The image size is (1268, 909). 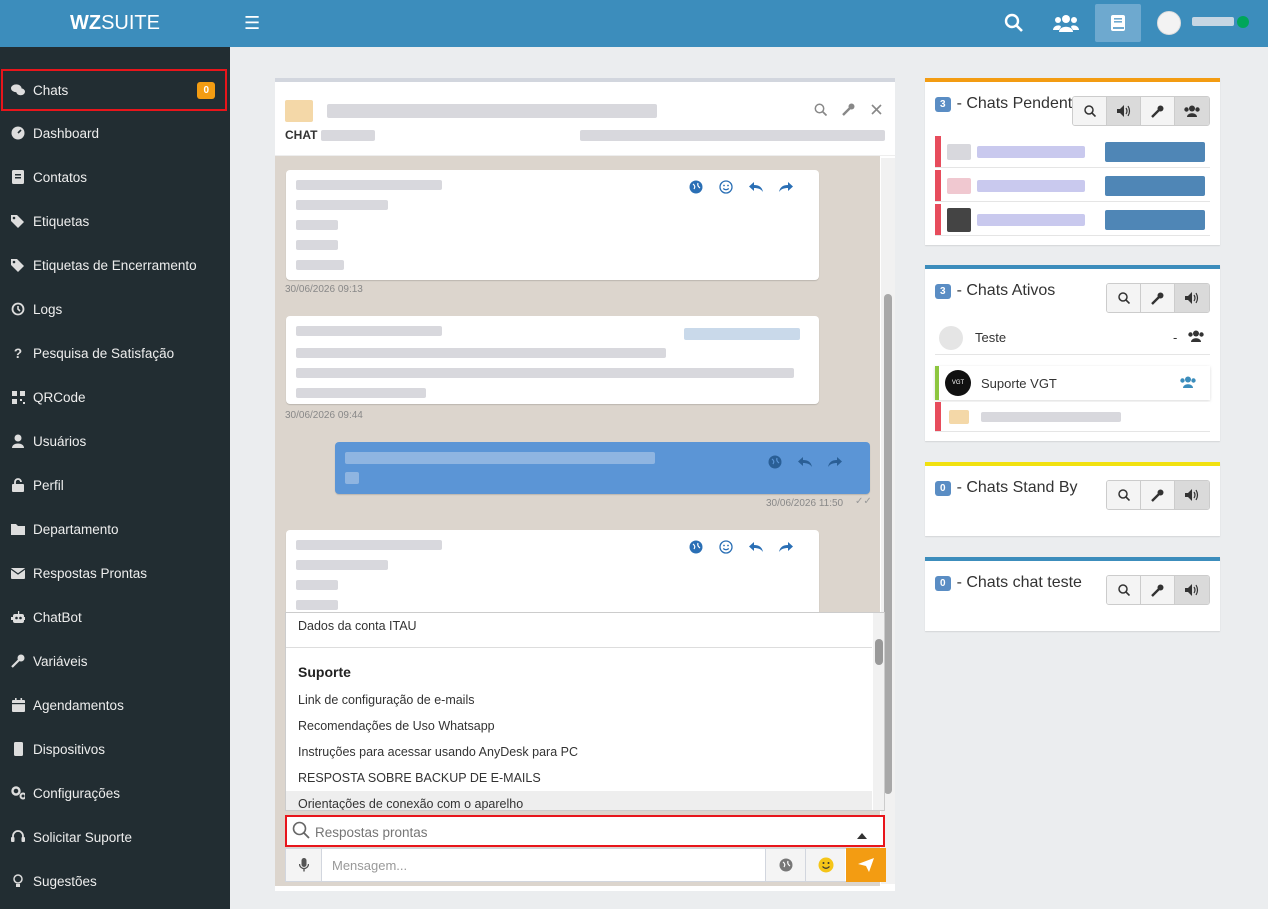 What do you see at coordinates (552, 360) in the screenshot?
I see `message-bubble` at bounding box center [552, 360].